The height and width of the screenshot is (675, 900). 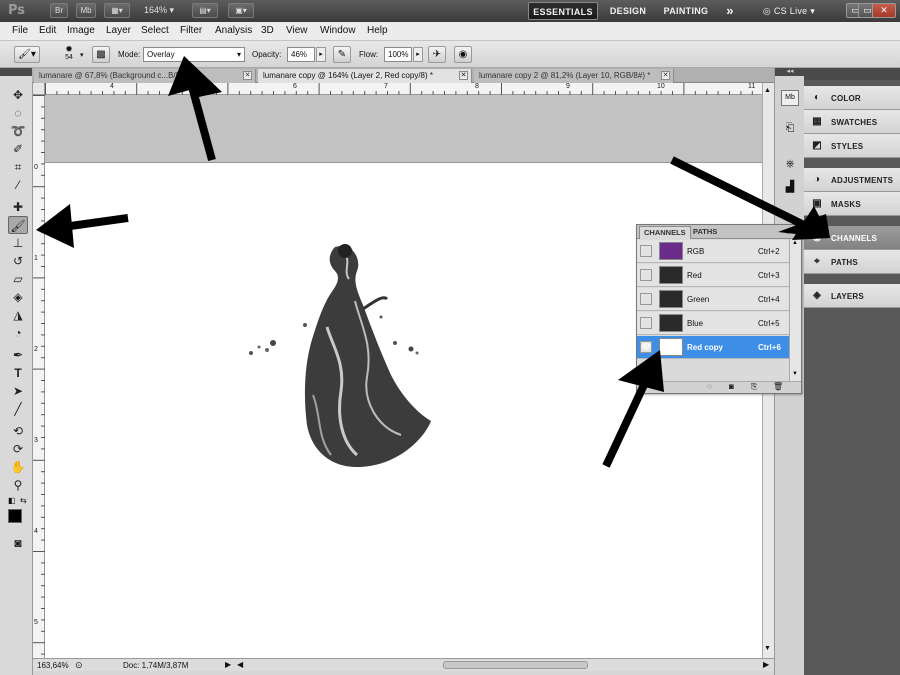 I want to click on view-extras-button: ▦▾, so click(x=117, y=10).